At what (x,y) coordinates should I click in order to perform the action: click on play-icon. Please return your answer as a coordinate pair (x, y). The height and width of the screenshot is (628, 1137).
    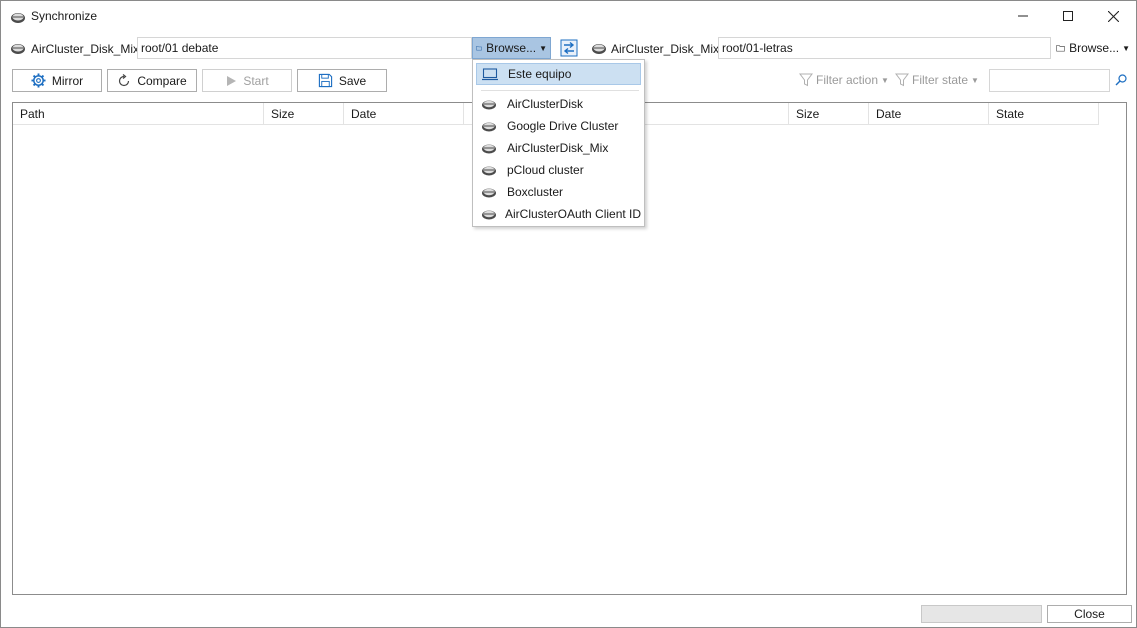
    Looking at the image, I should click on (232, 80).